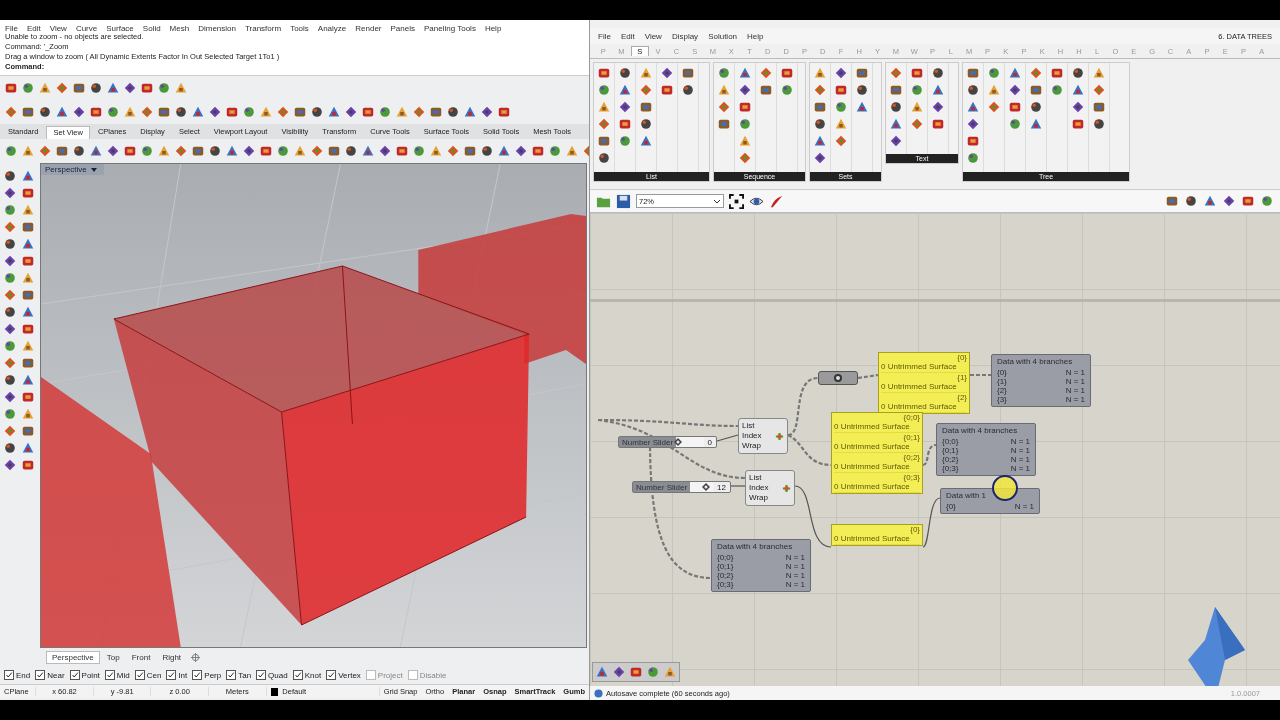 This screenshot has height=720, width=1280. Describe the element at coordinates (1041, 380) in the screenshot. I see `param-viewer-node: Data with 4 branches {0} N = 1 {1} N = 1 {2} N = 1 {3} N = 1` at that location.